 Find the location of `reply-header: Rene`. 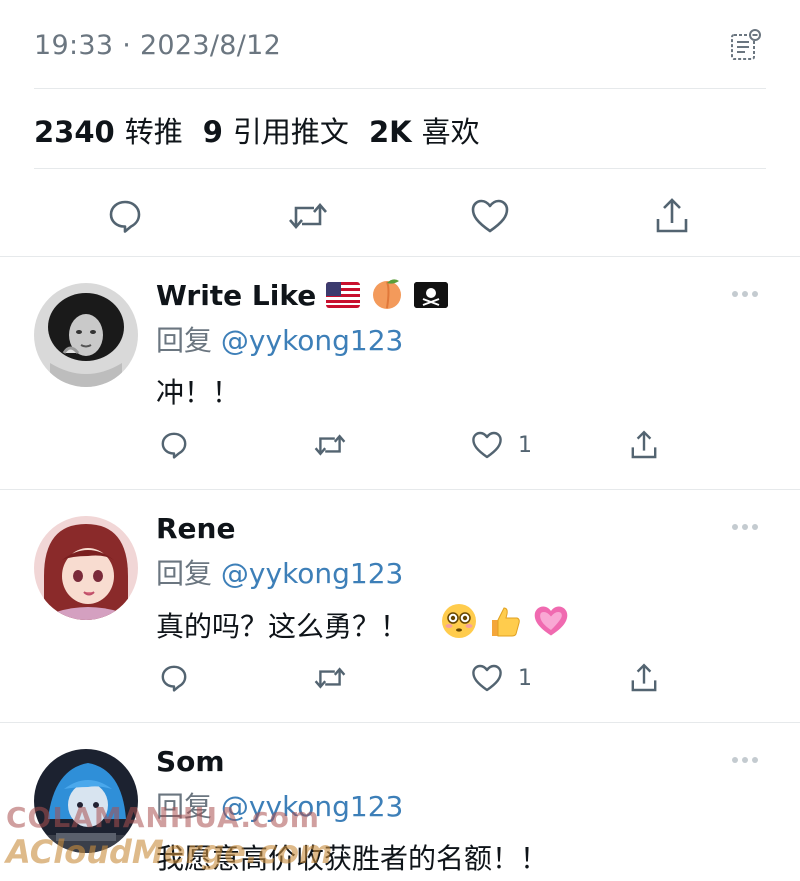

reply-header: Rene is located at coordinates (195, 528).